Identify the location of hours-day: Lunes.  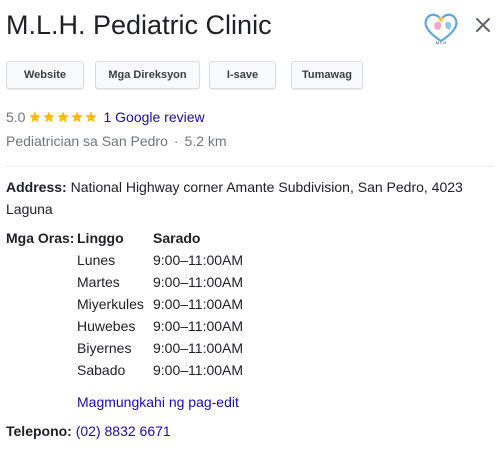
(96, 260).